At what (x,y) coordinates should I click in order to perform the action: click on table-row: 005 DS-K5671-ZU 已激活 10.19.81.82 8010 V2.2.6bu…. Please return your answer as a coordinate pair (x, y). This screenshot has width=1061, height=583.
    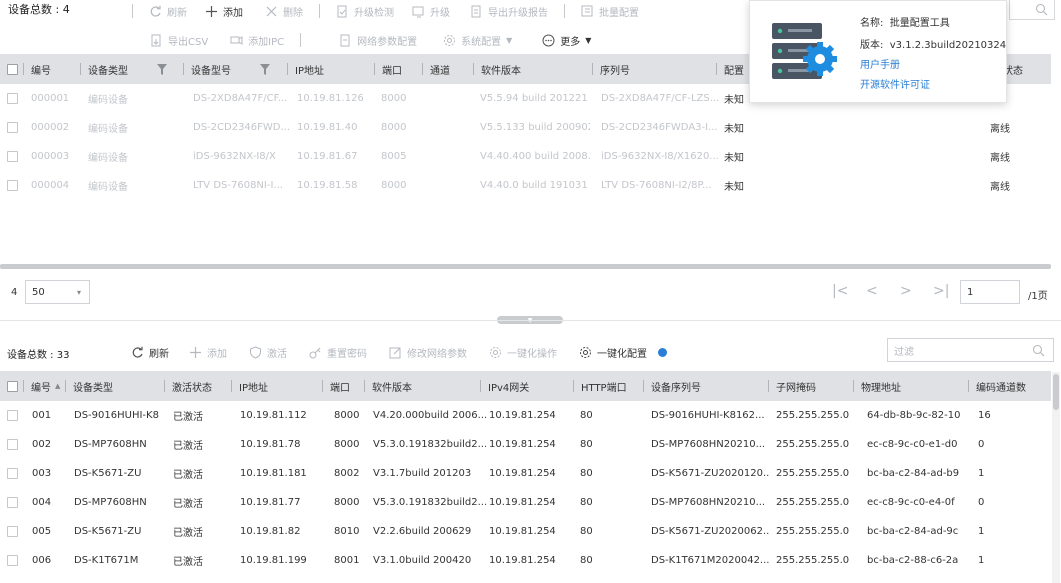
    Looking at the image, I should click on (525, 531).